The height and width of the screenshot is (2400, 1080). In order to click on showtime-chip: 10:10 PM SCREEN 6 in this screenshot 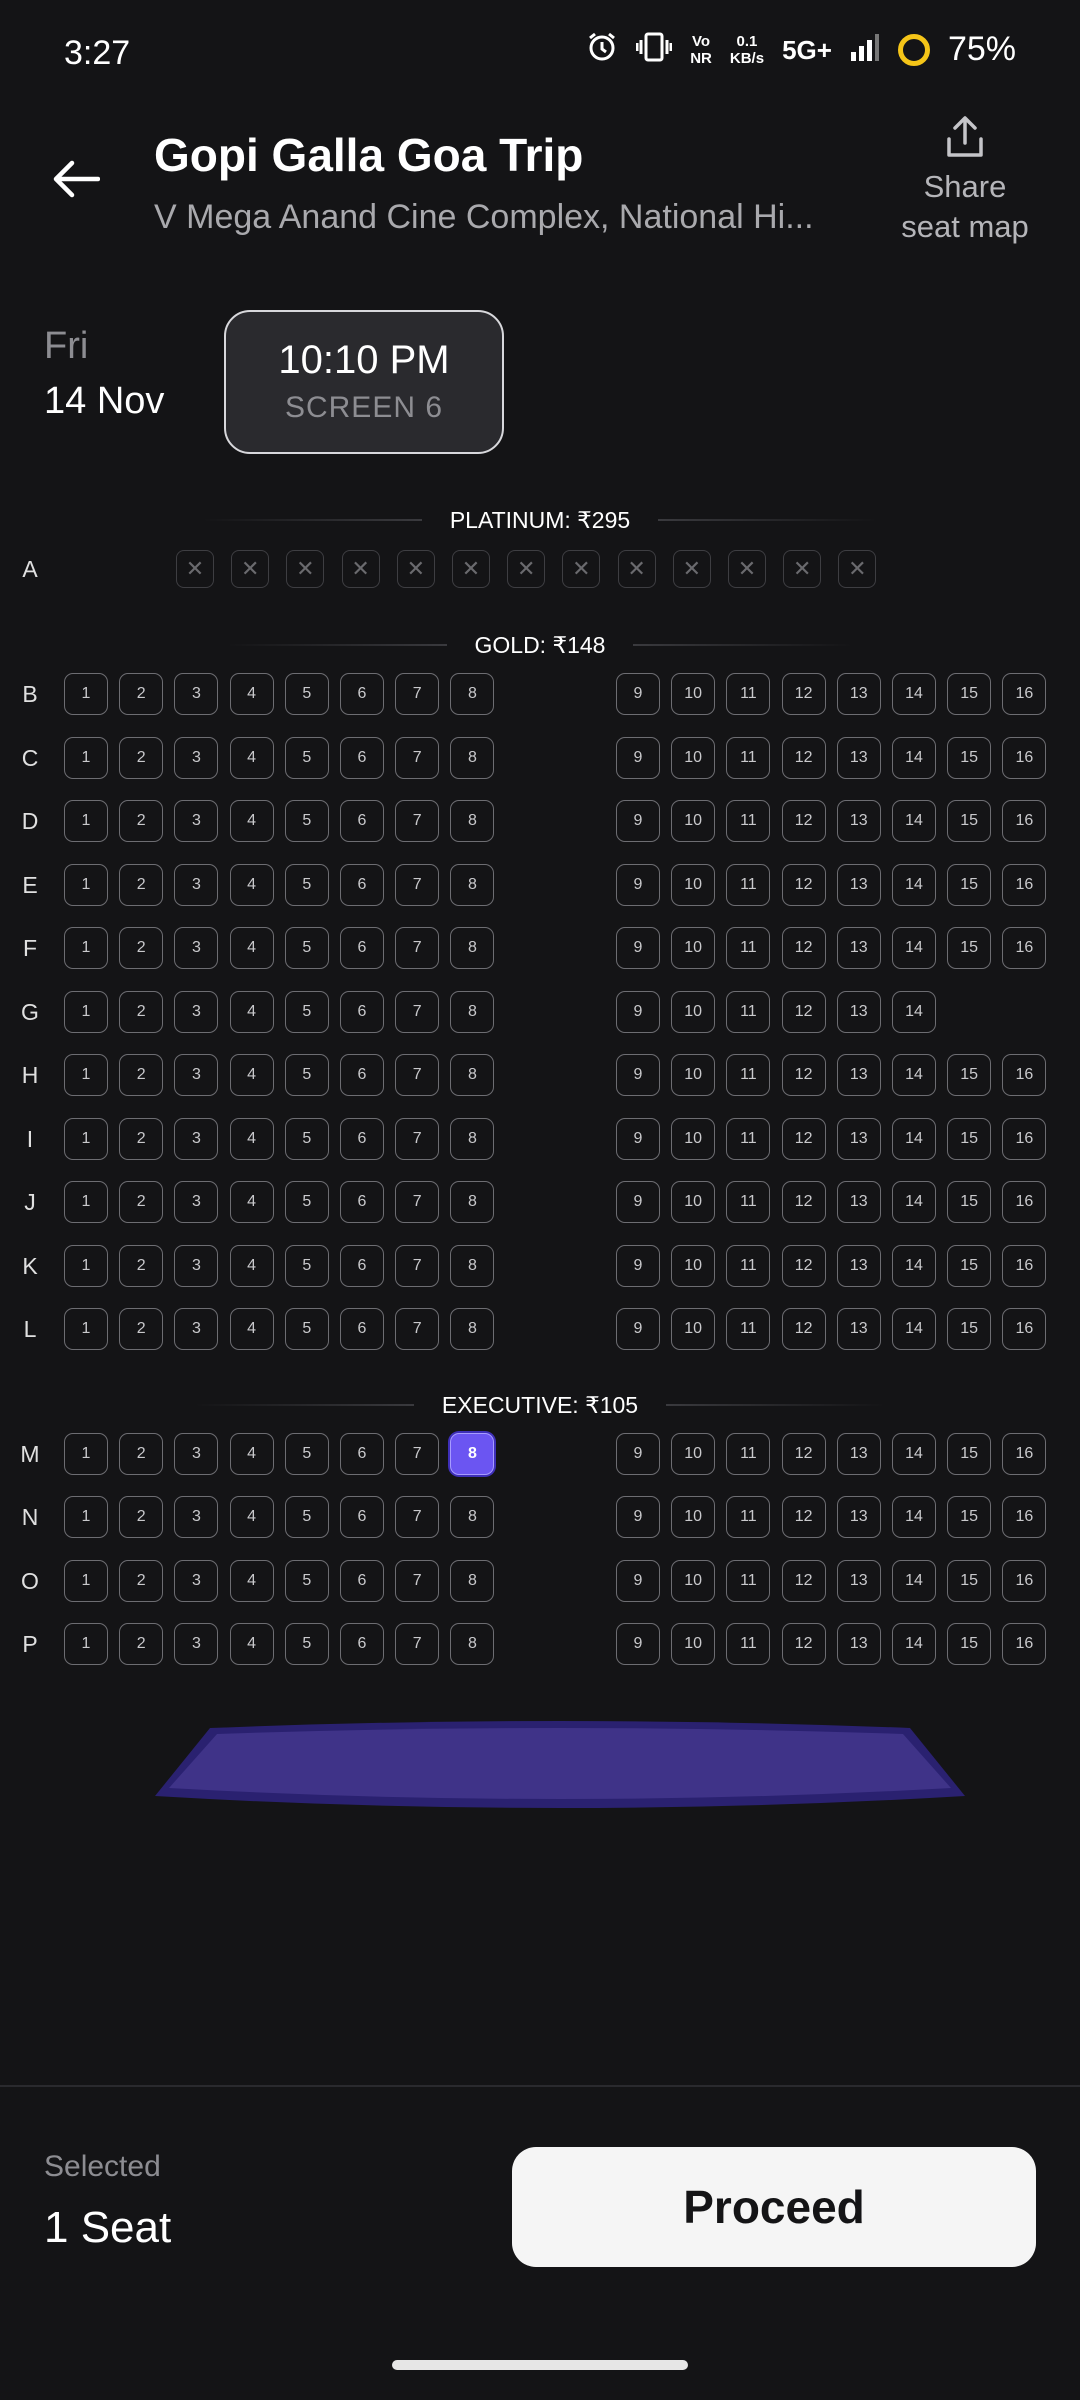, I will do `click(364, 382)`.